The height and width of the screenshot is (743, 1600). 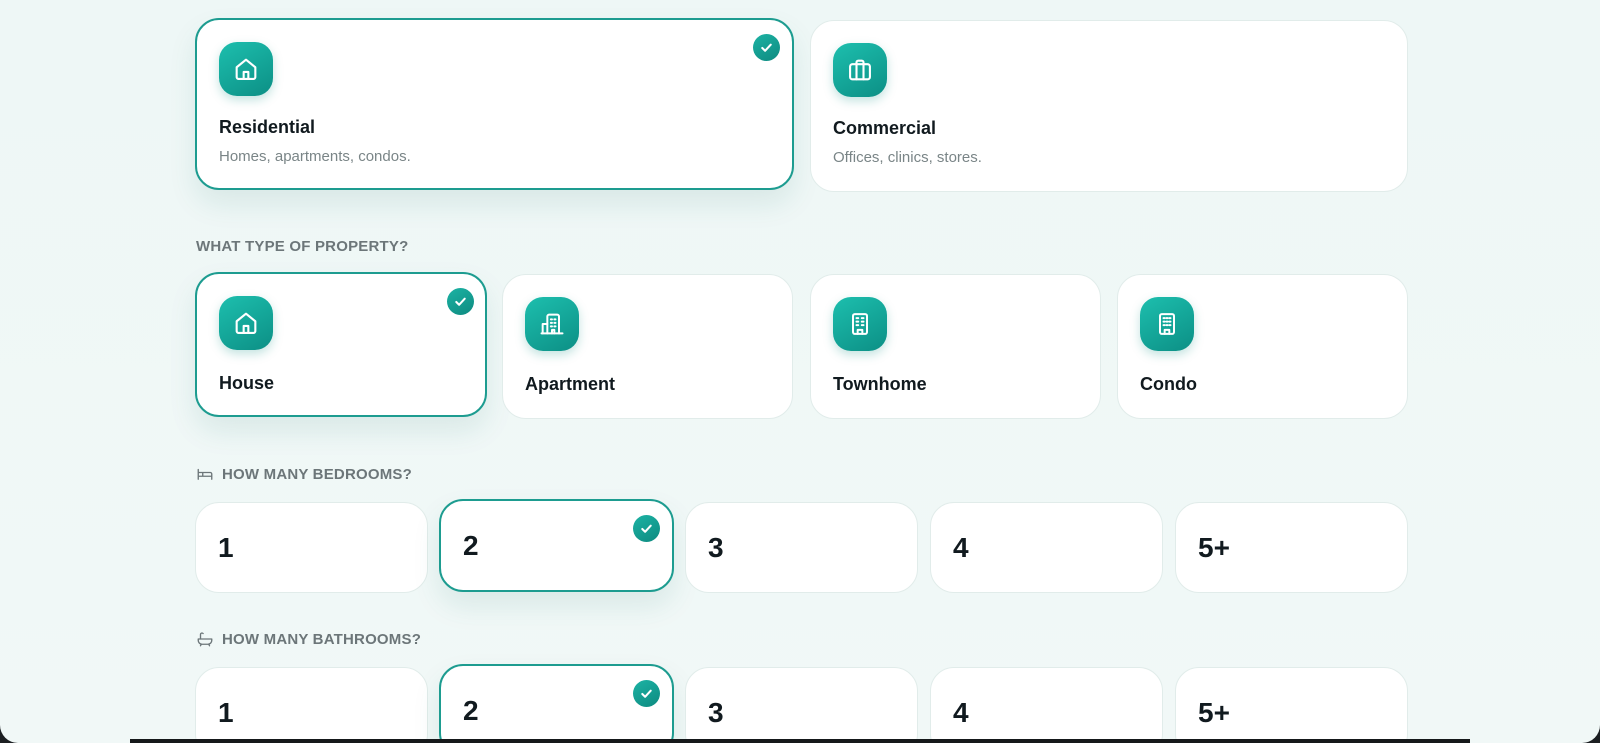 What do you see at coordinates (885, 128) in the screenshot?
I see `category-title: Commercial` at bounding box center [885, 128].